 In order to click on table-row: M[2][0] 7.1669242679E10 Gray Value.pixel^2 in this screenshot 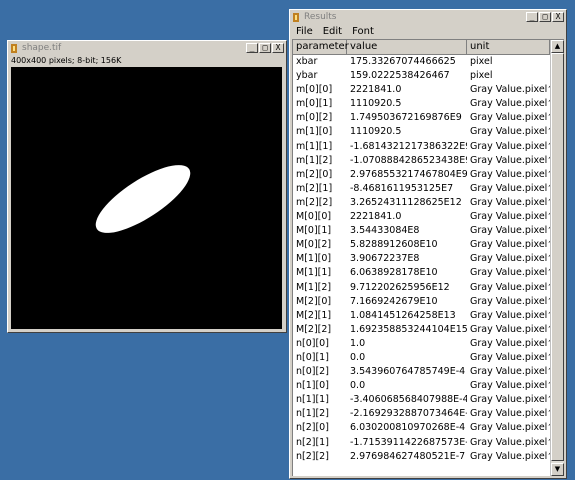, I will do `click(428, 302)`.